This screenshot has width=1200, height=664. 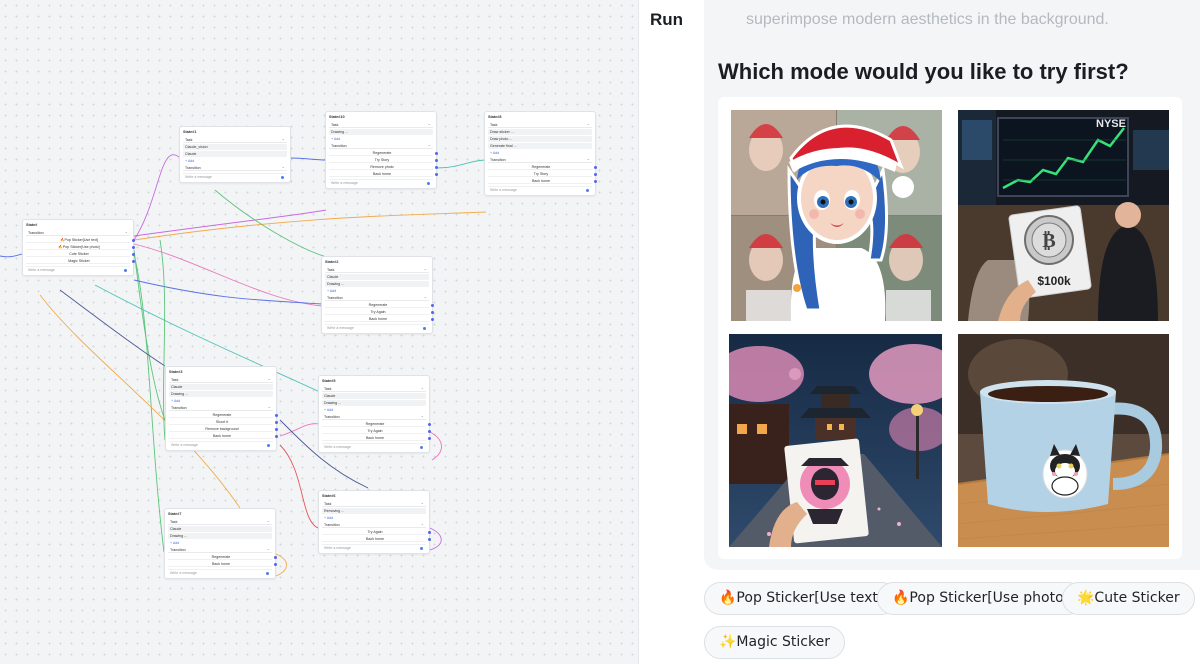 What do you see at coordinates (835, 440) in the screenshot?
I see `ninja-pagoda-sticker-image` at bounding box center [835, 440].